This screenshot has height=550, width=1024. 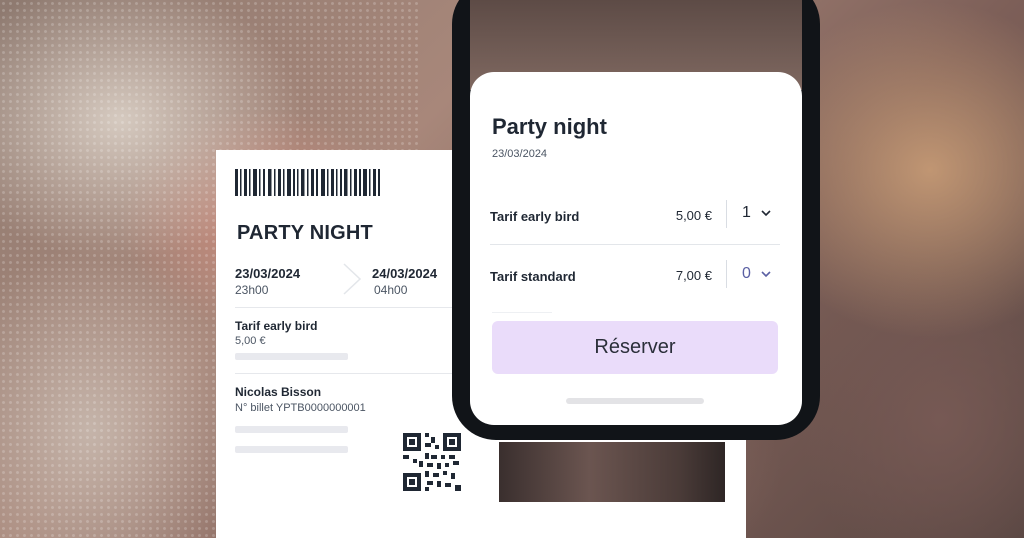 What do you see at coordinates (612, 472) in the screenshot?
I see `glass-photo` at bounding box center [612, 472].